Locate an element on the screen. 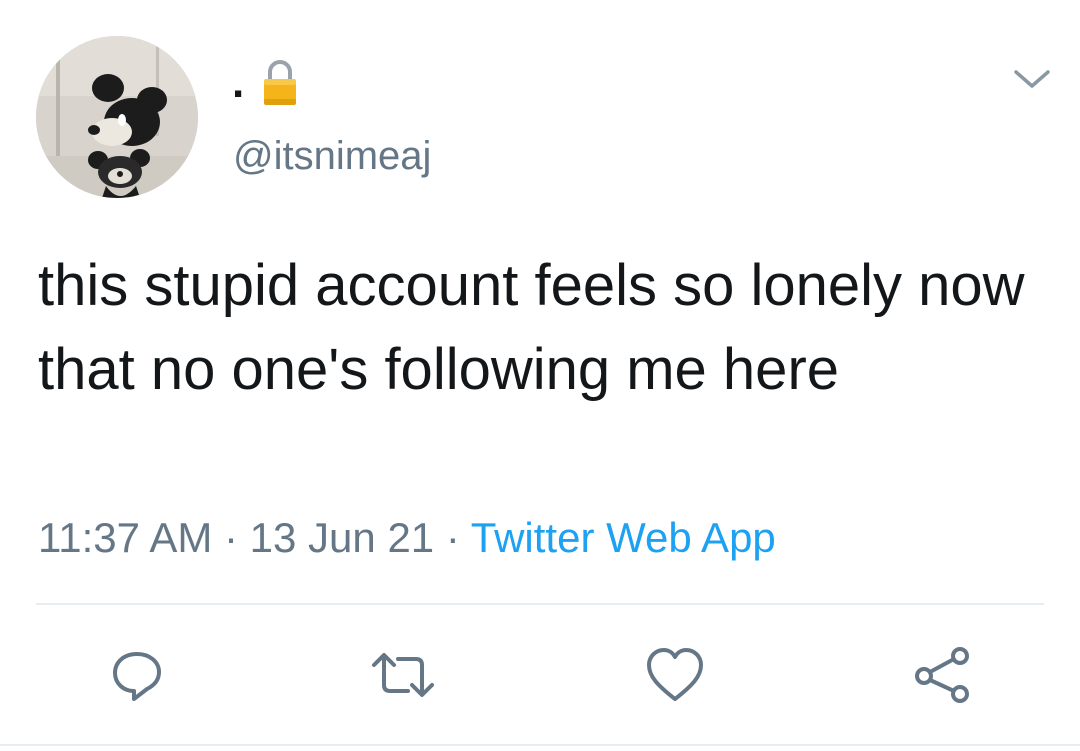  retweet-icon is located at coordinates (403, 675).